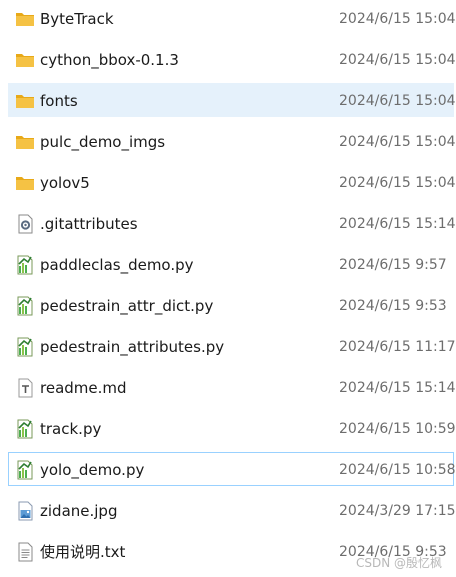 This screenshot has height=577, width=456. Describe the element at coordinates (79, 511) in the screenshot. I see `file-name: zidane.jpg` at that location.